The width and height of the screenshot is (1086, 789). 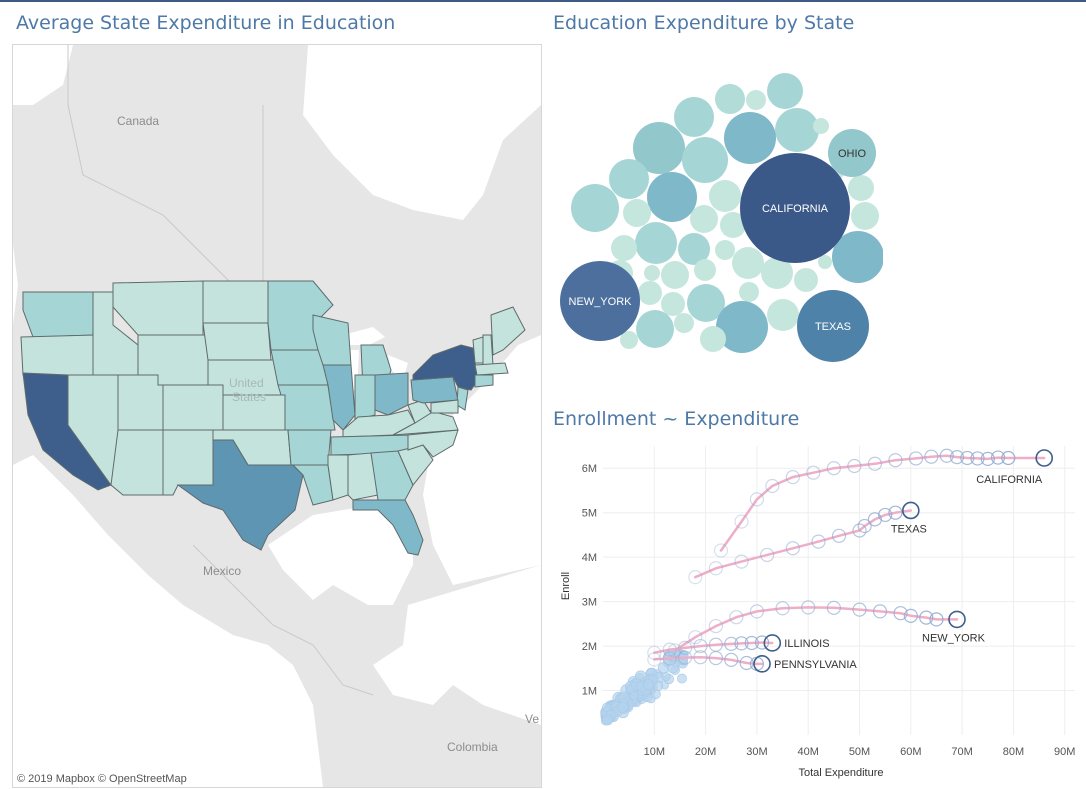 I want to click on state-north-dakota, so click(x=235, y=302).